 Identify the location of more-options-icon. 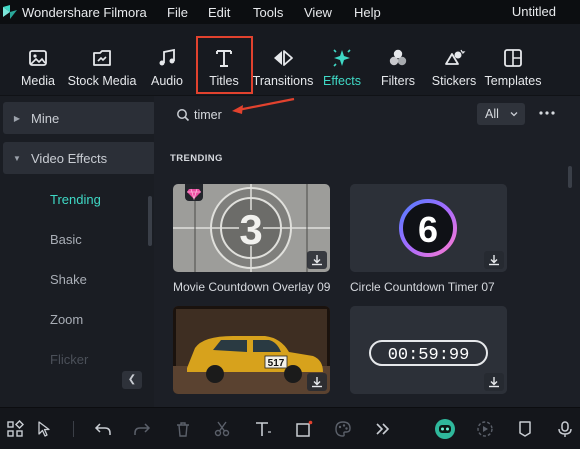
(547, 113).